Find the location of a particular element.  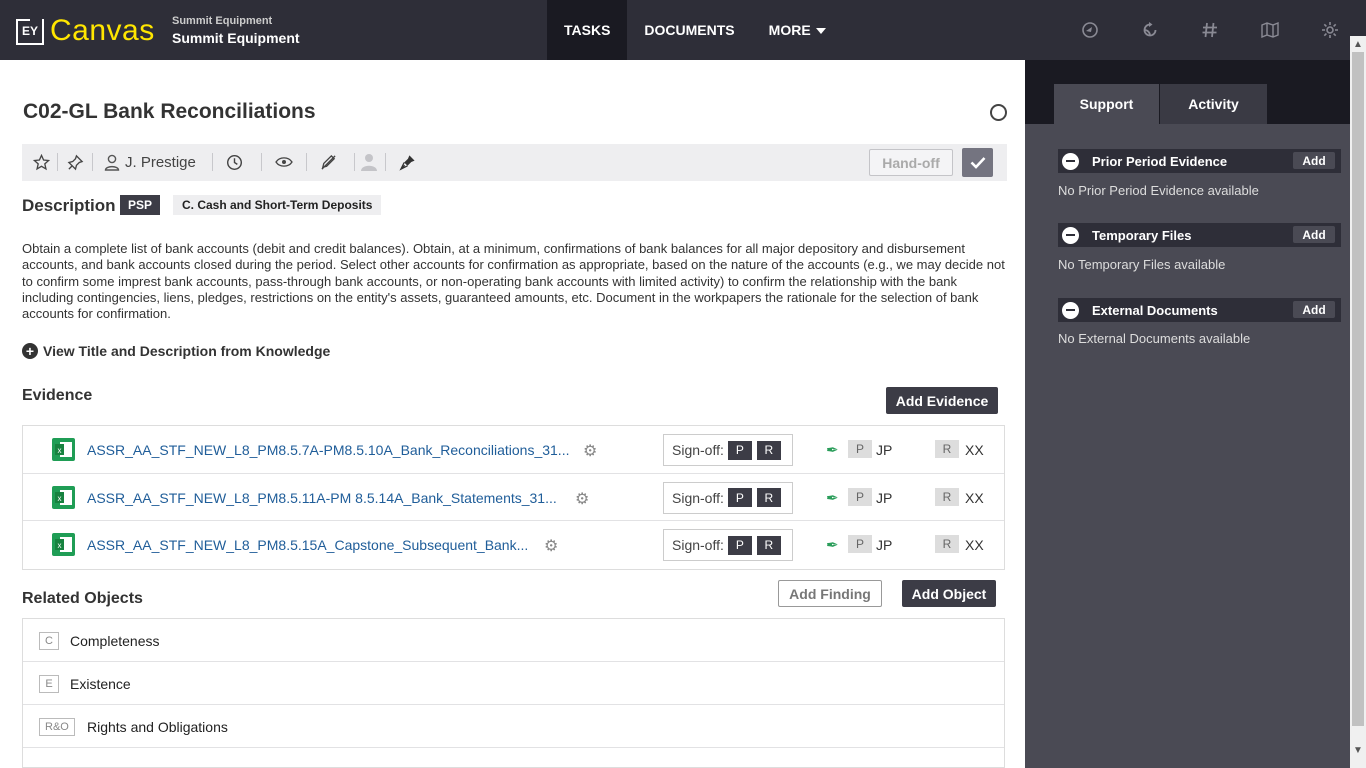

list-item: E Existence is located at coordinates (513, 683).